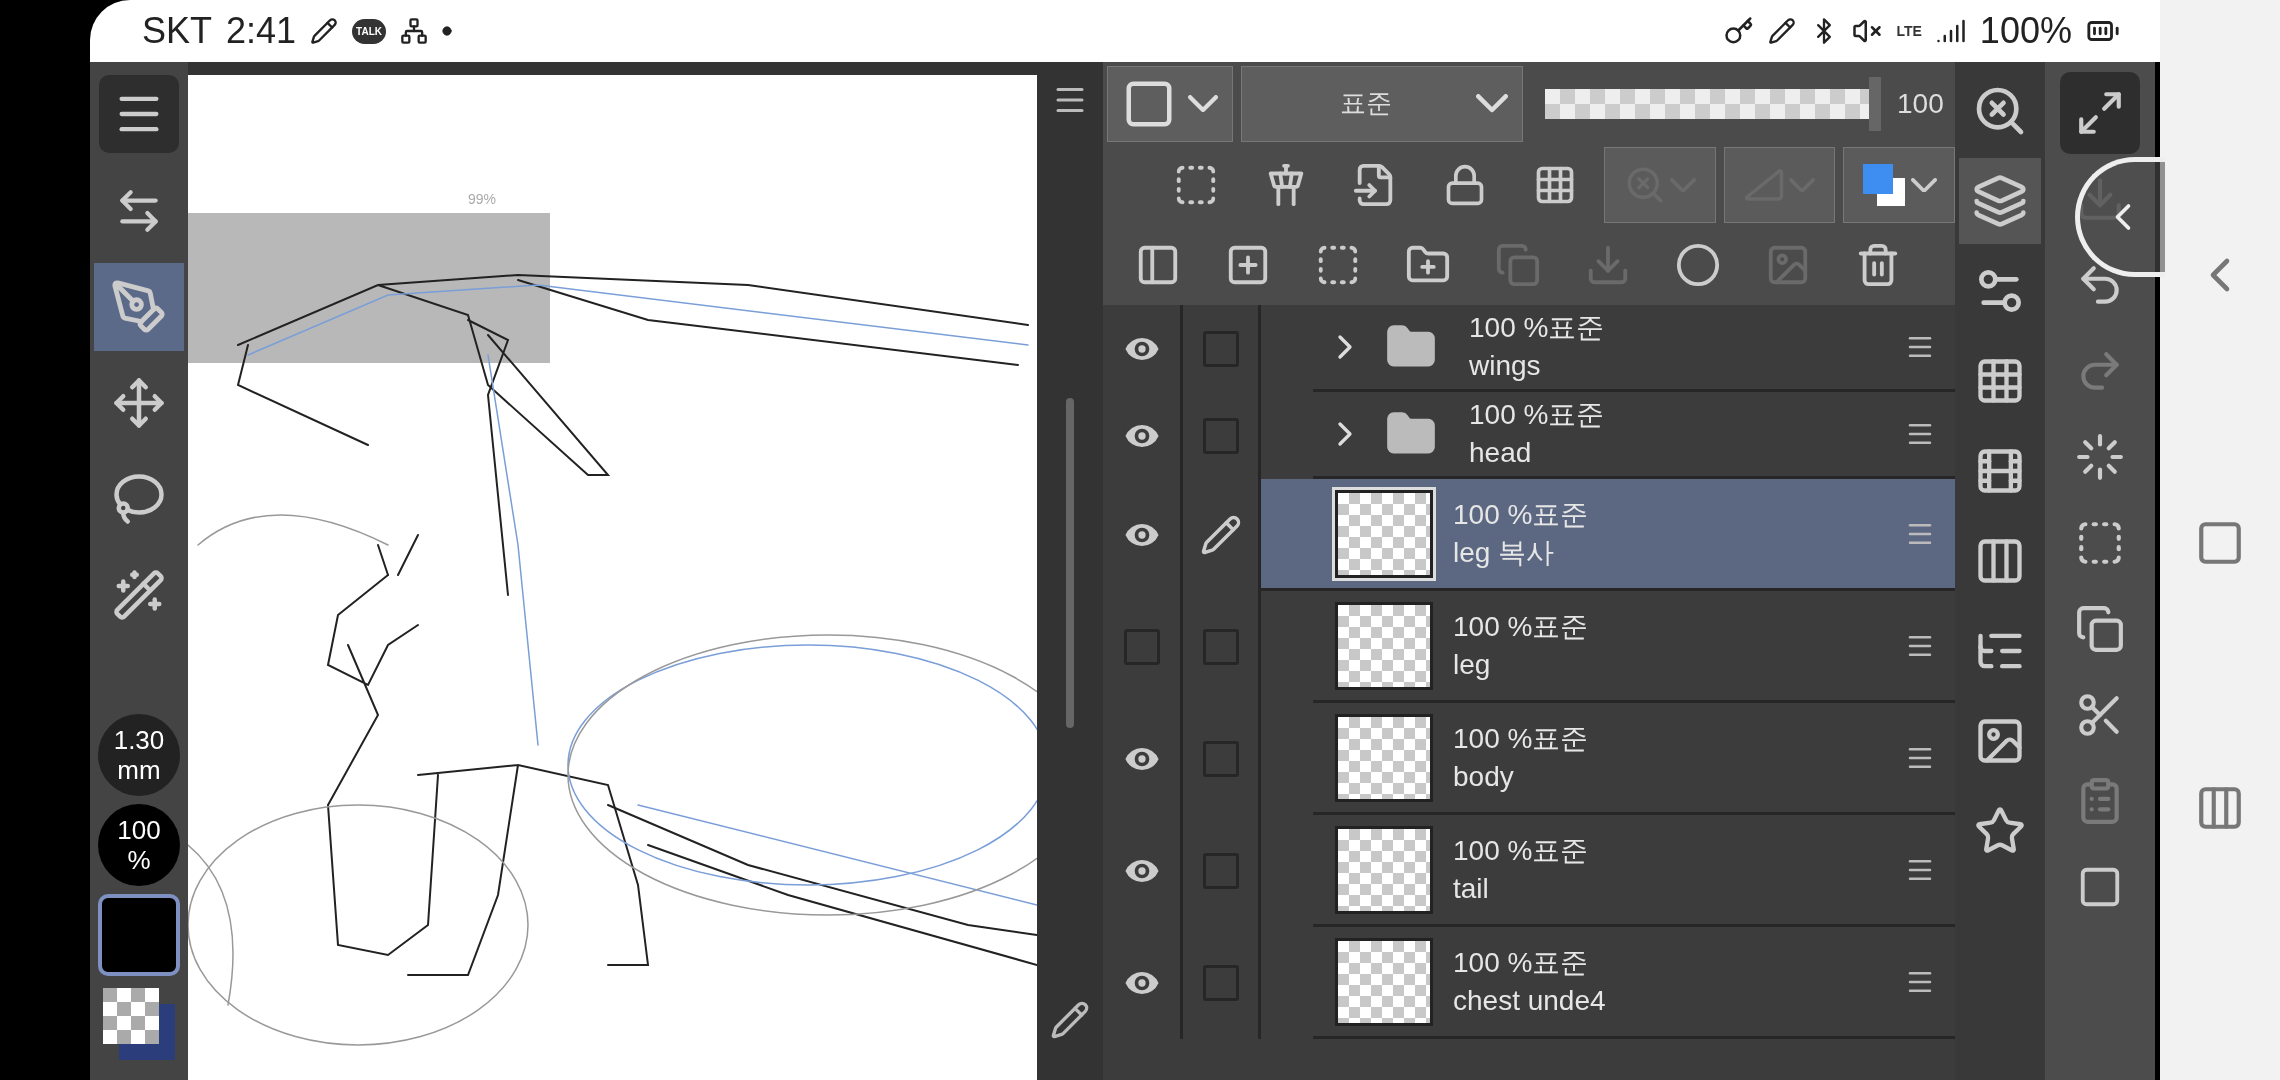  Describe the element at coordinates (2100, 629) in the screenshot. I see `copy-icon` at that location.